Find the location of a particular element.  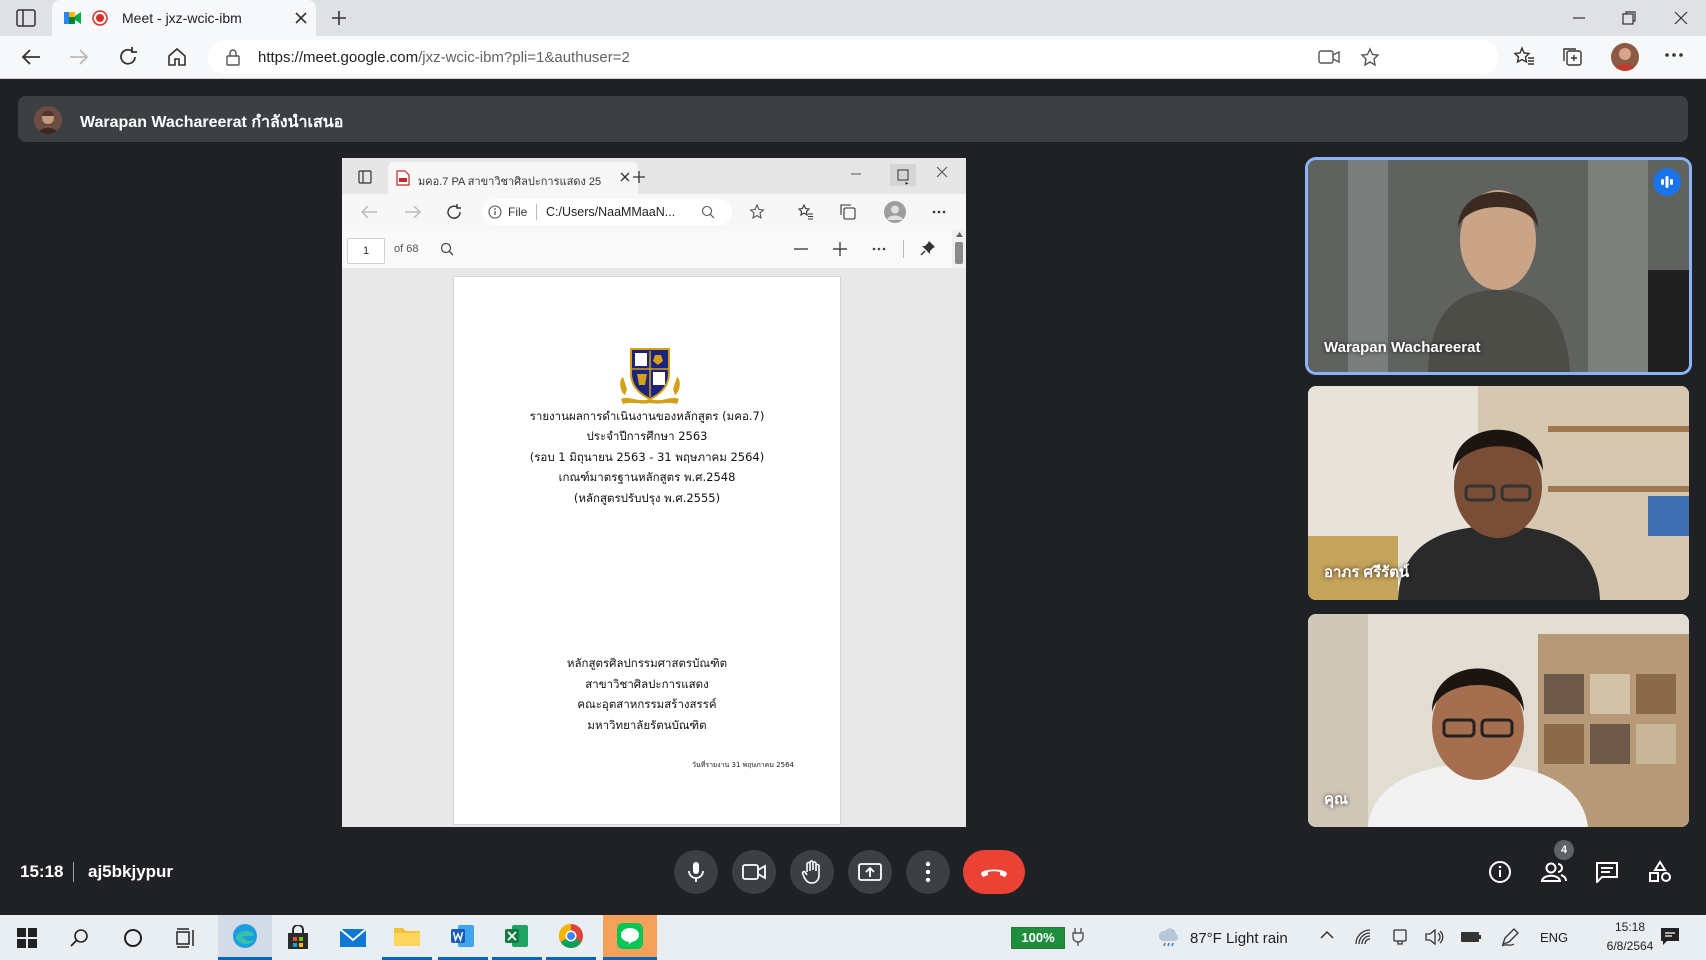

microphone-icon is located at coordinates (696, 872).